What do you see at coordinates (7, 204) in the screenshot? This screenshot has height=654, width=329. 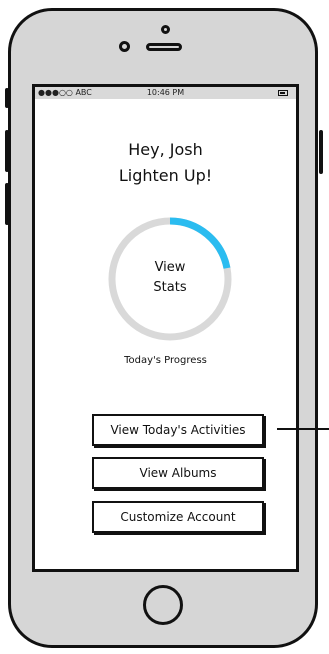 I see `volume-down-button` at bounding box center [7, 204].